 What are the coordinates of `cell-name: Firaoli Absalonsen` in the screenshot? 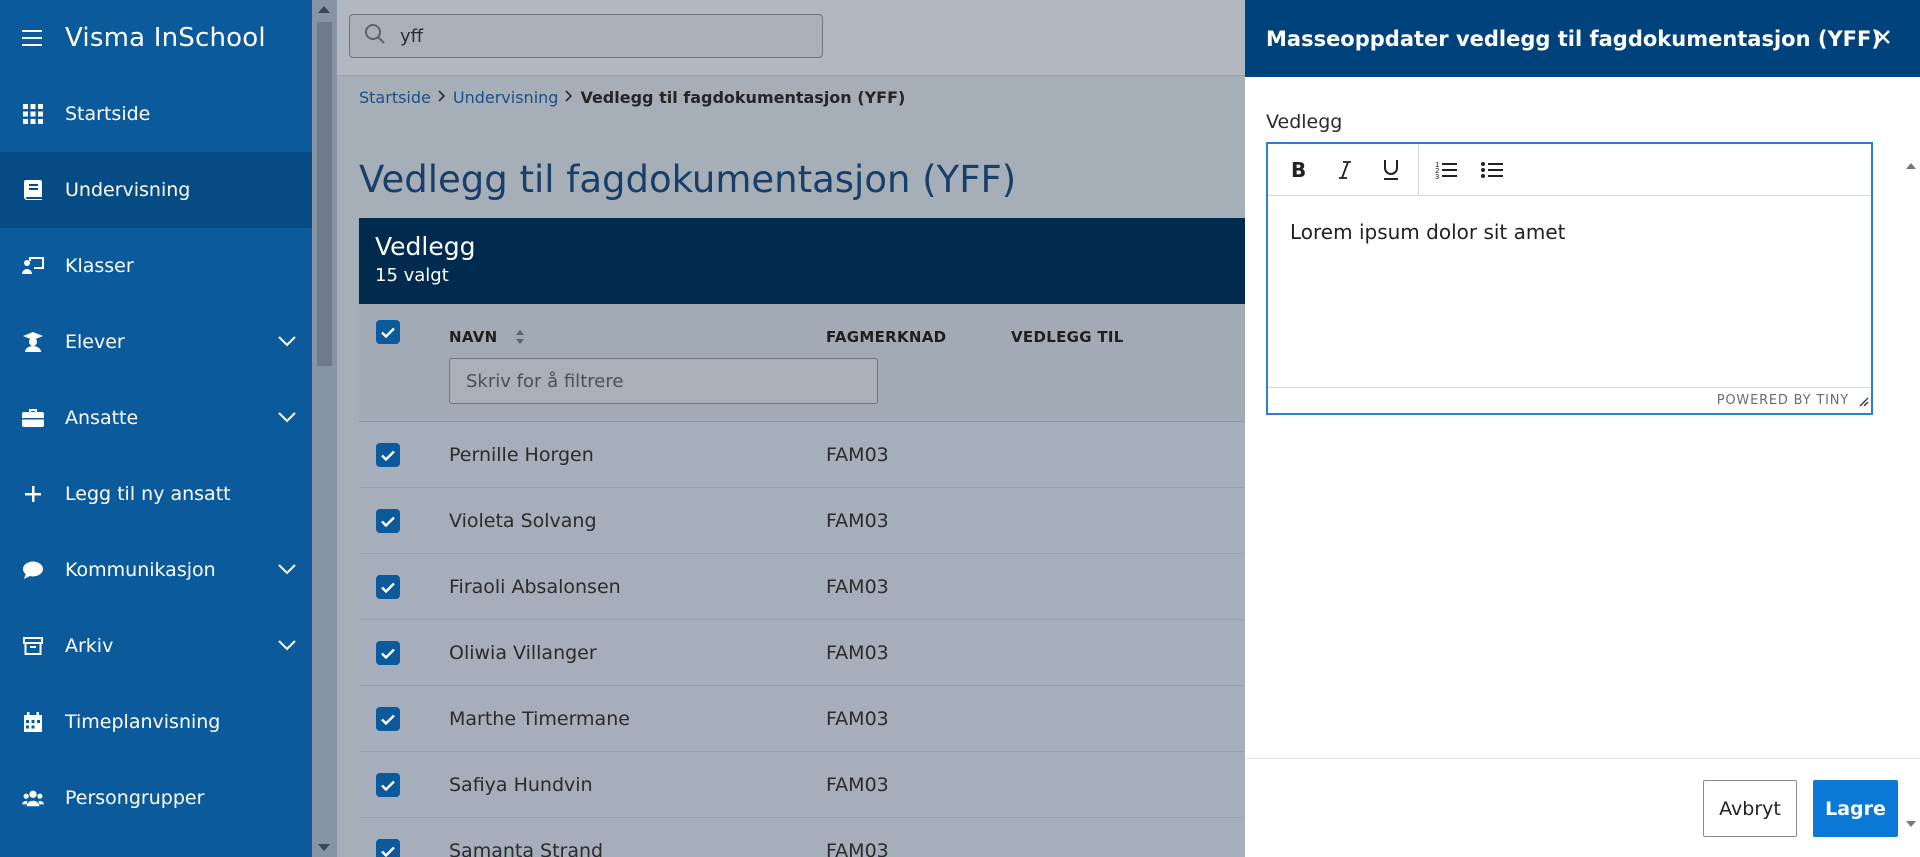 It's located at (535, 587).